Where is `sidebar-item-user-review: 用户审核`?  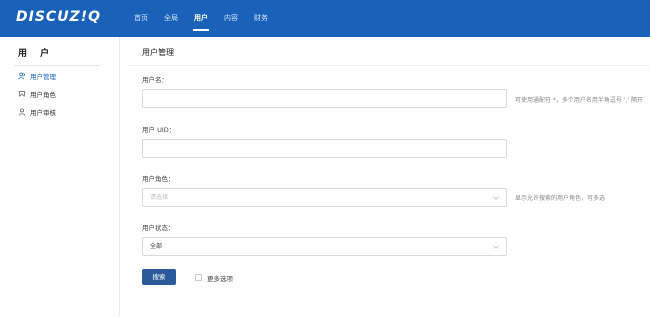 sidebar-item-user-review: 用户审核 is located at coordinates (37, 112).